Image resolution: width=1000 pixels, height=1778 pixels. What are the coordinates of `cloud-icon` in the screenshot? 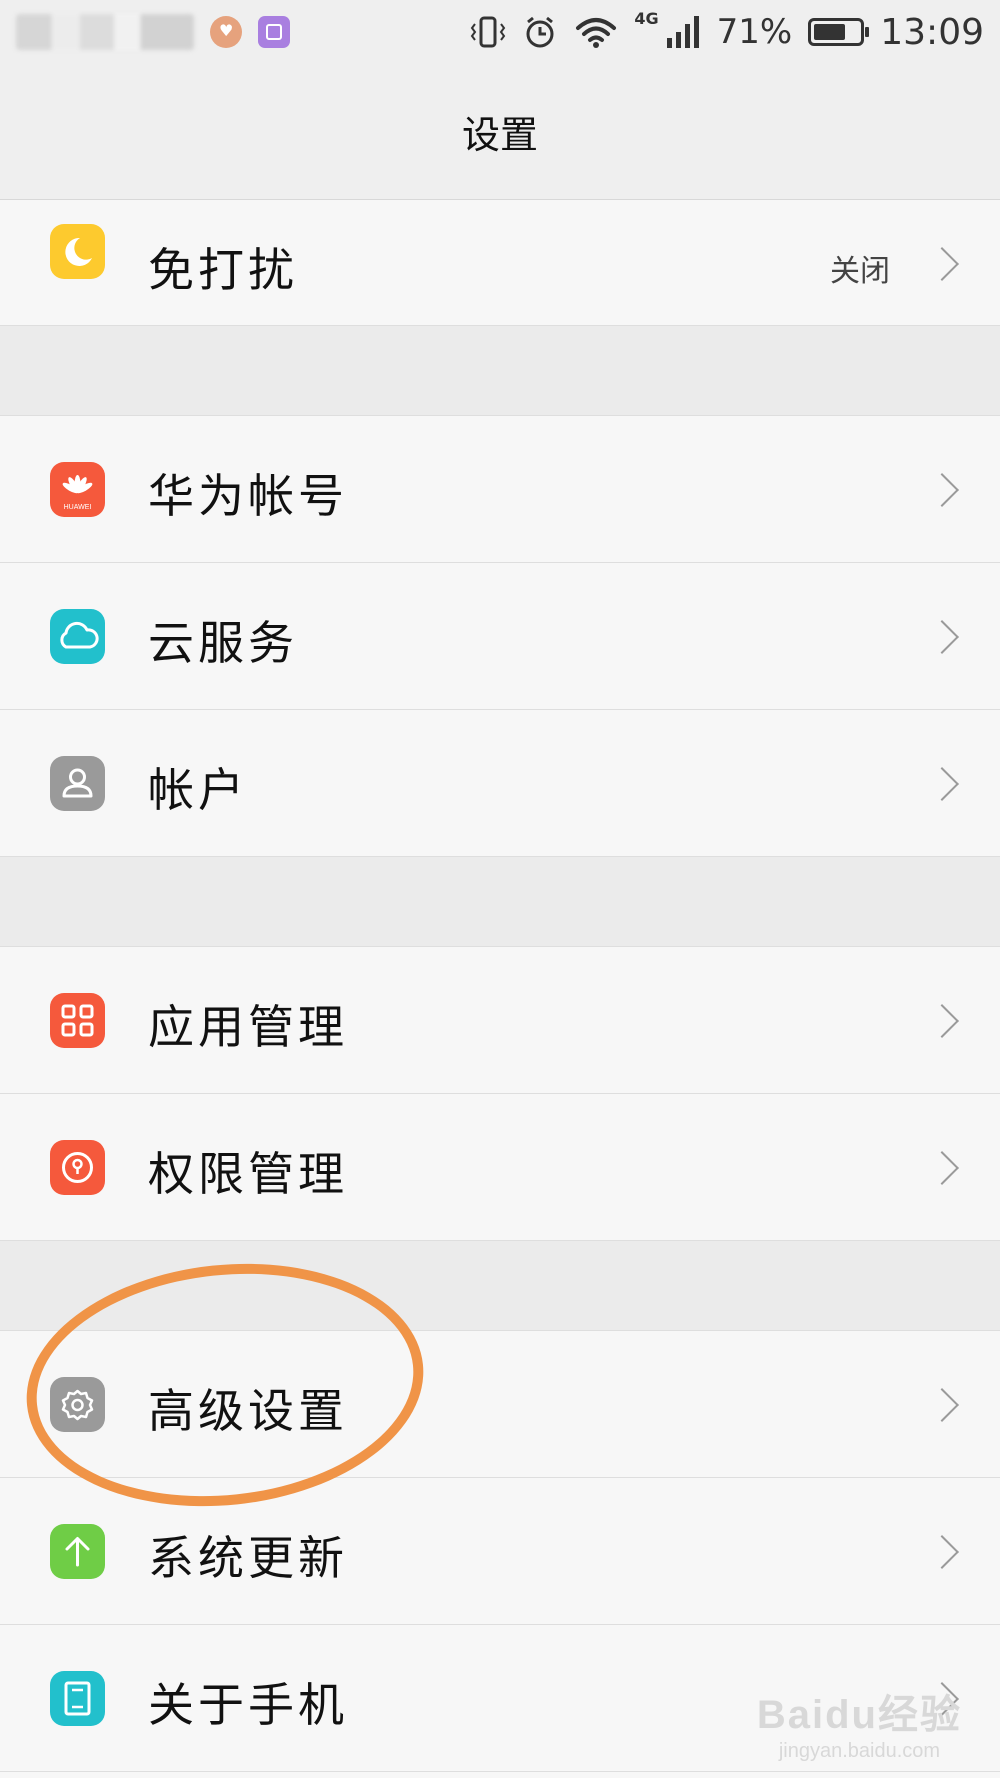 It's located at (77, 636).